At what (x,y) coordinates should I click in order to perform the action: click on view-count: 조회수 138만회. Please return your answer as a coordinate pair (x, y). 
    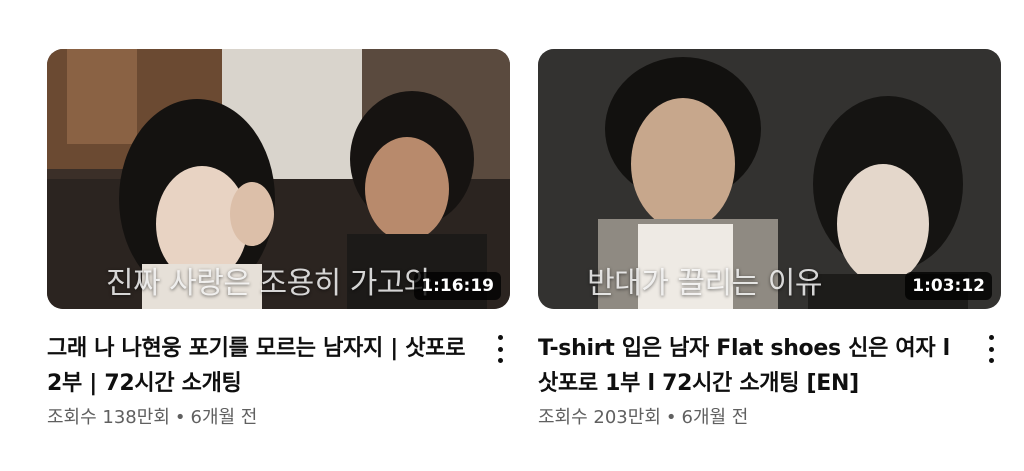
    Looking at the image, I should click on (108, 417).